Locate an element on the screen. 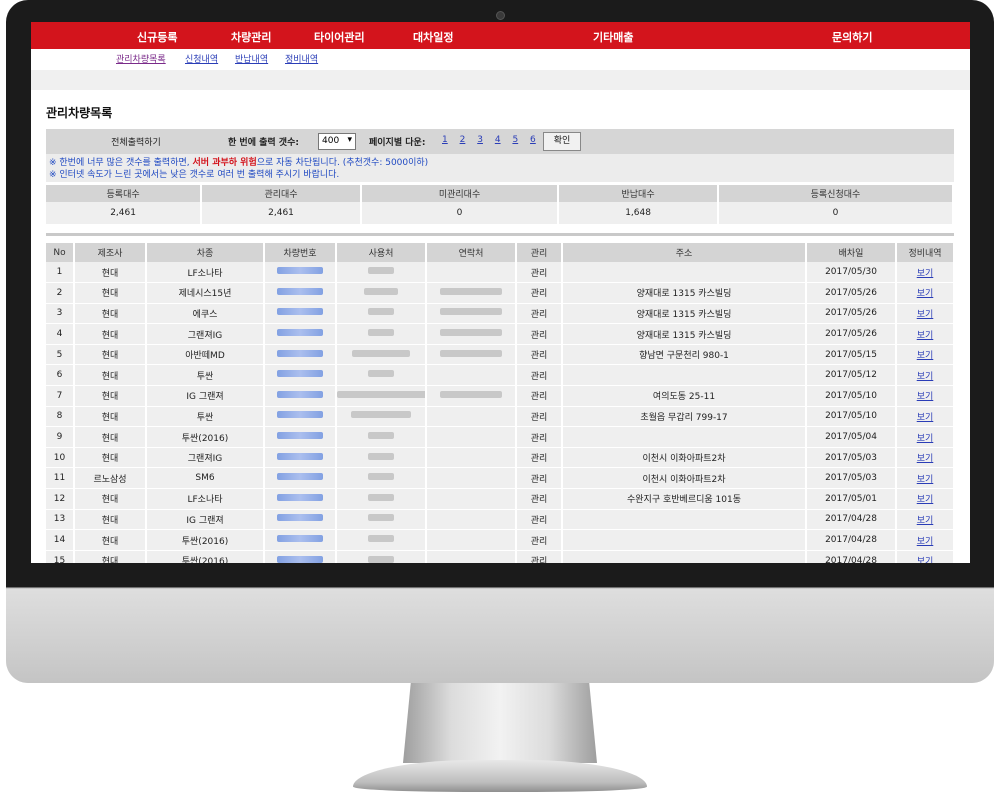 The width and height of the screenshot is (1000, 799). subnav-applications: 신청내역 is located at coordinates (201, 58).